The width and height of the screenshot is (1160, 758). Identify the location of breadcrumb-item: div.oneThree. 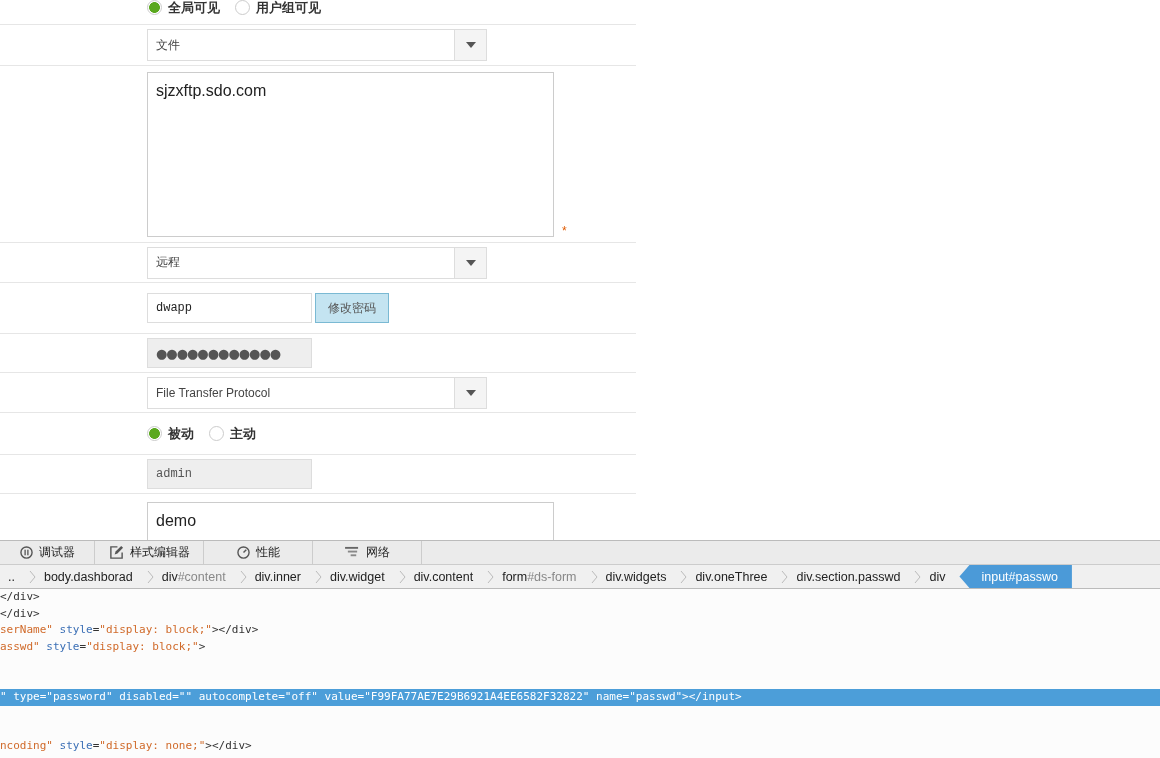
(734, 576).